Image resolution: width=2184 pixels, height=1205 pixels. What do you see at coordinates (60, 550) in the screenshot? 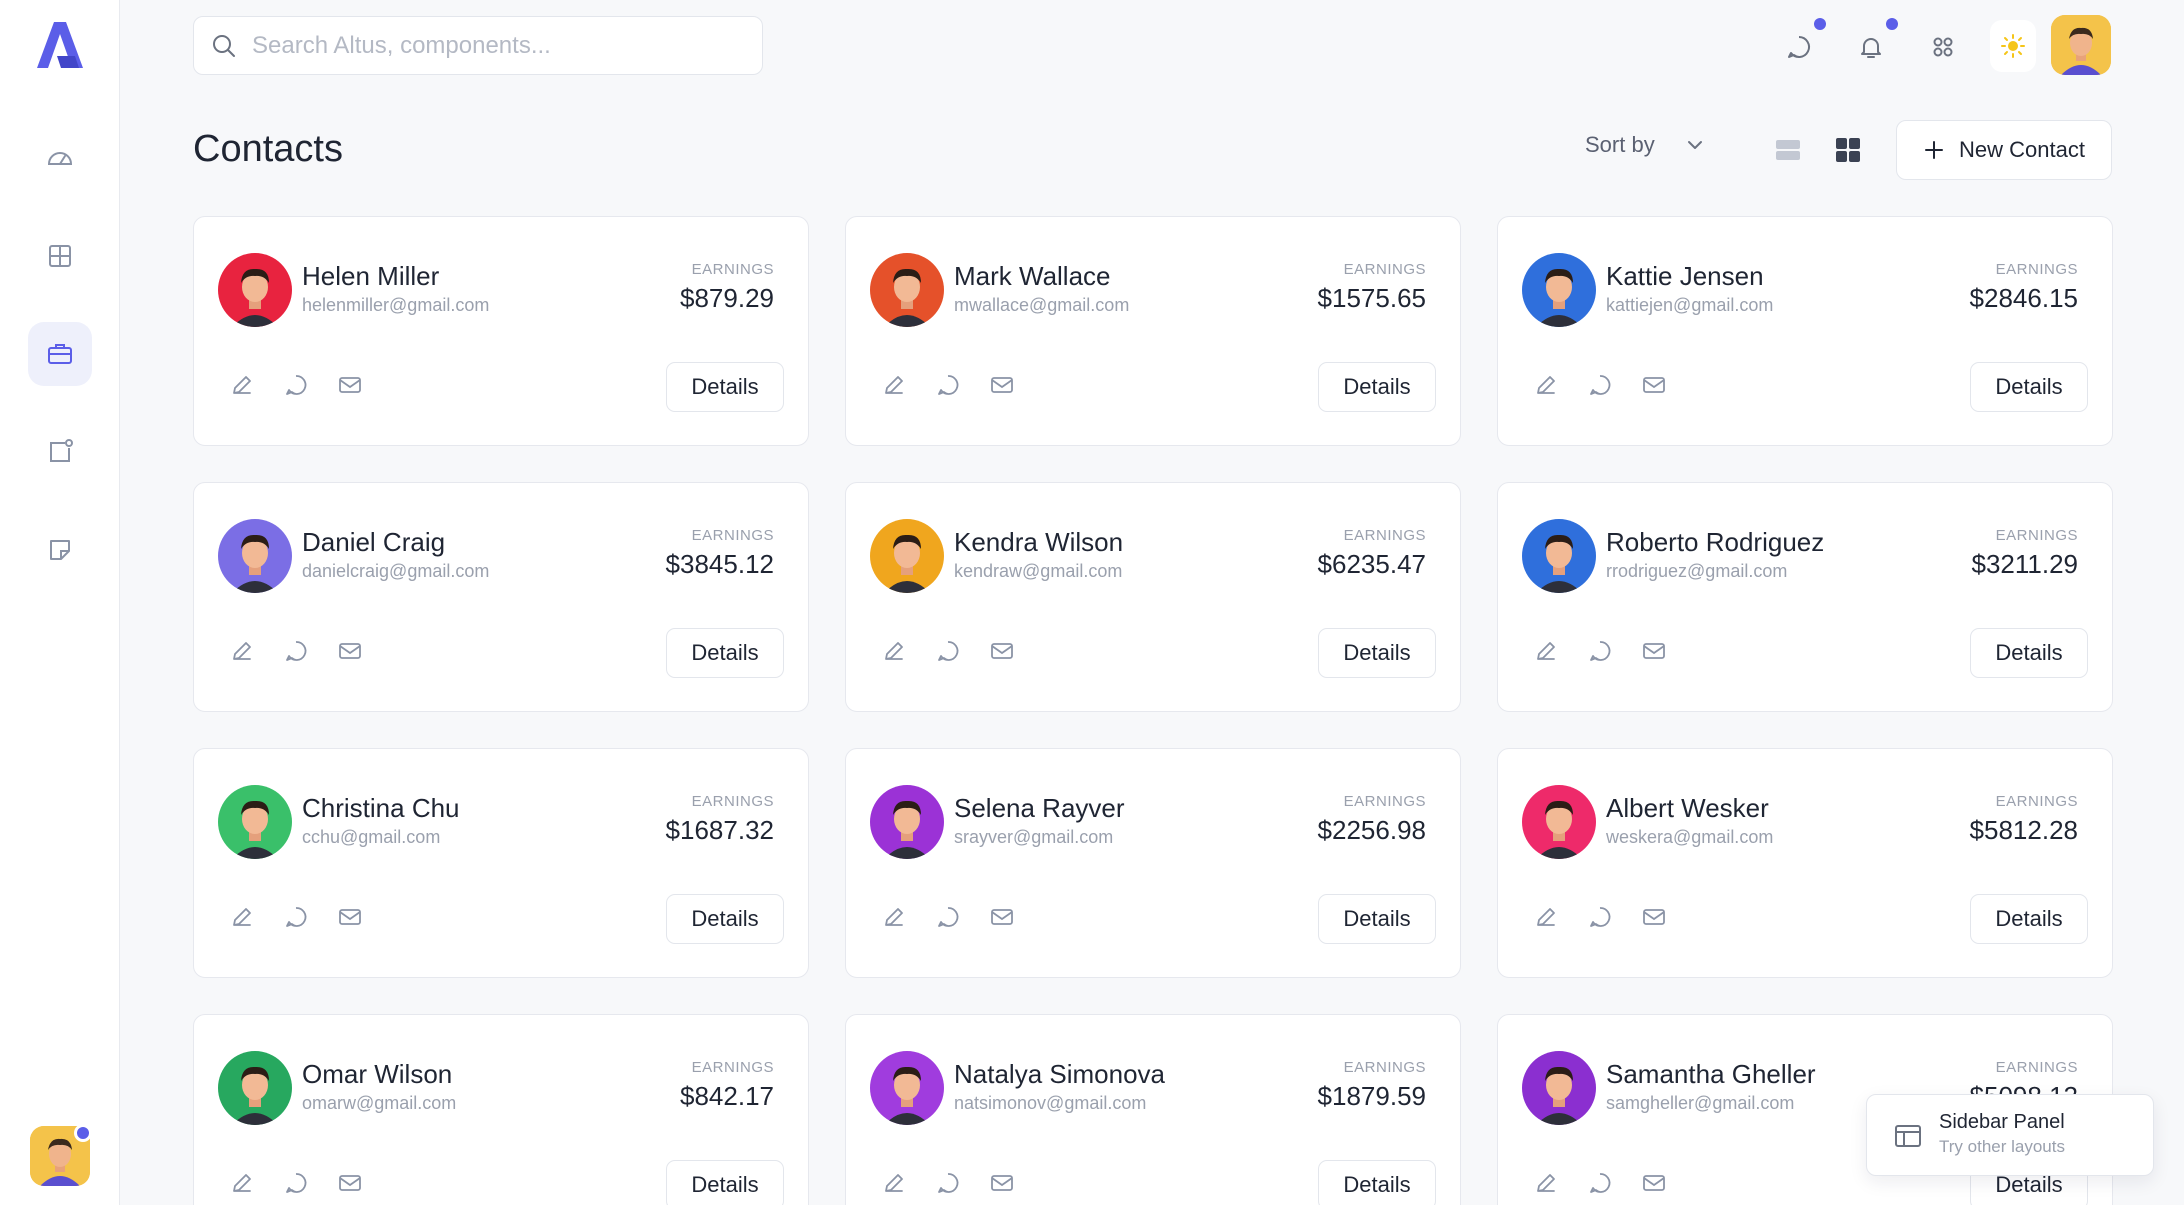
I see `nav-stickers` at bounding box center [60, 550].